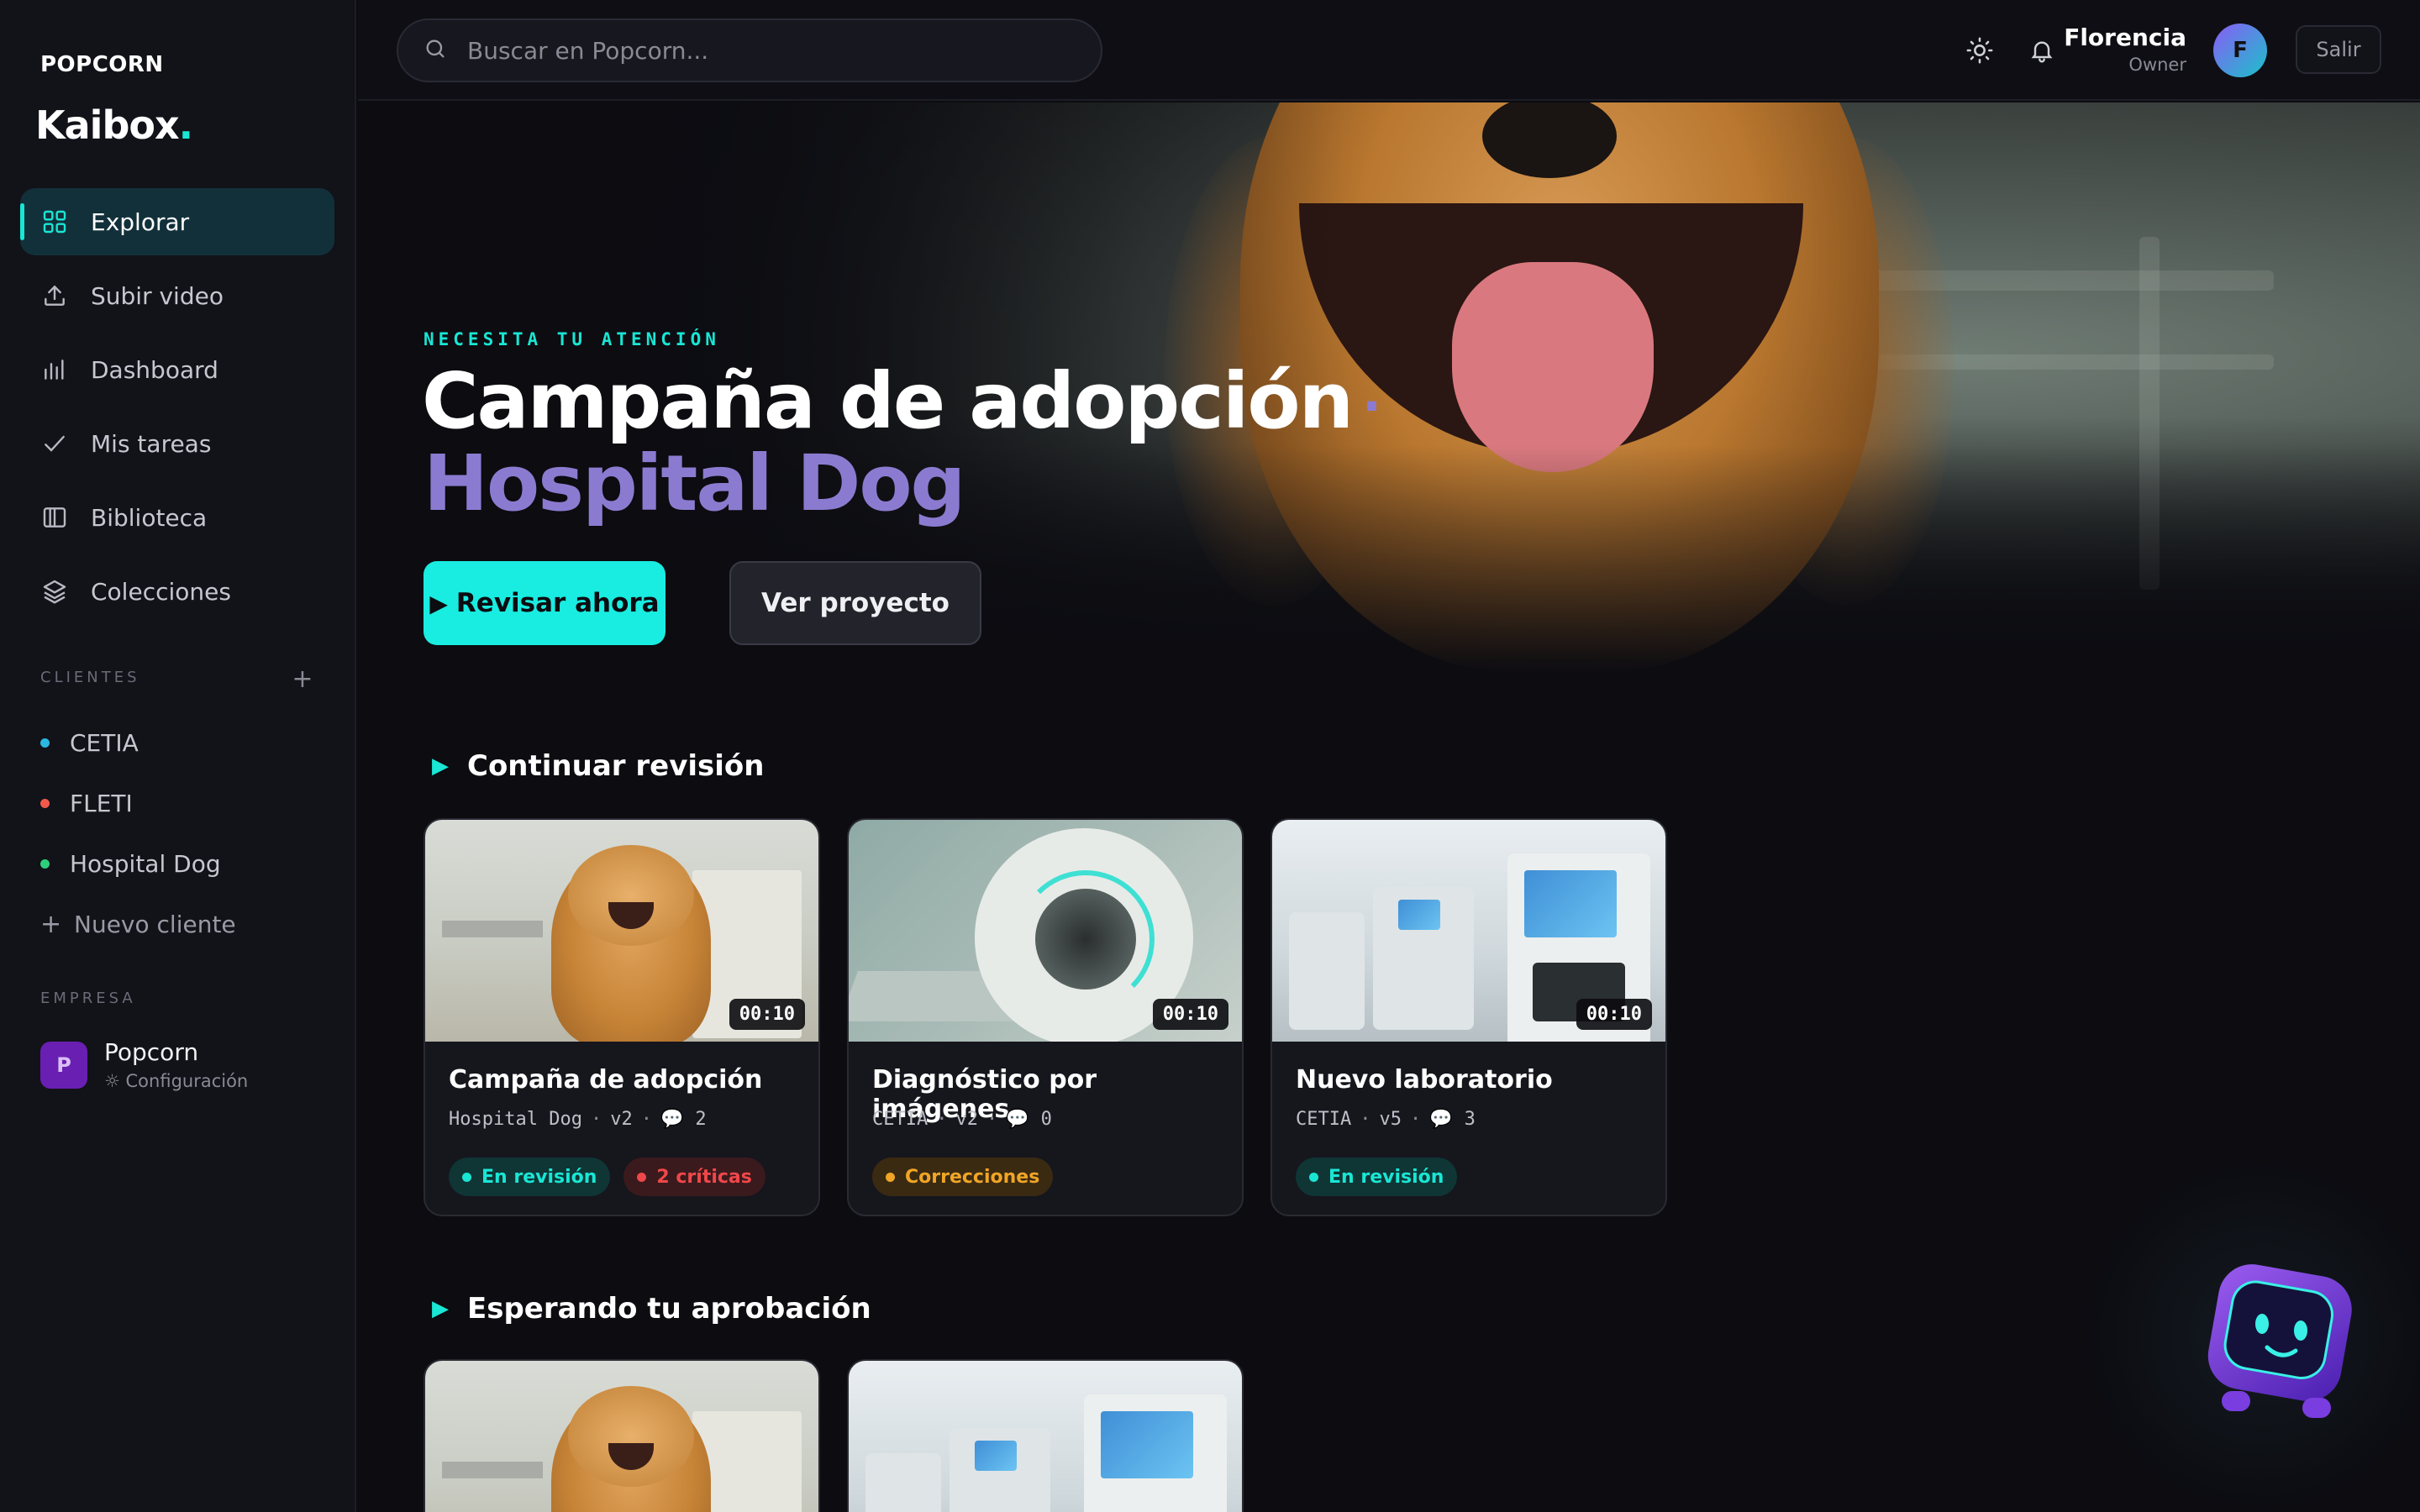  Describe the element at coordinates (855, 603) in the screenshot. I see `view-project-button: Ver proyecto` at that location.